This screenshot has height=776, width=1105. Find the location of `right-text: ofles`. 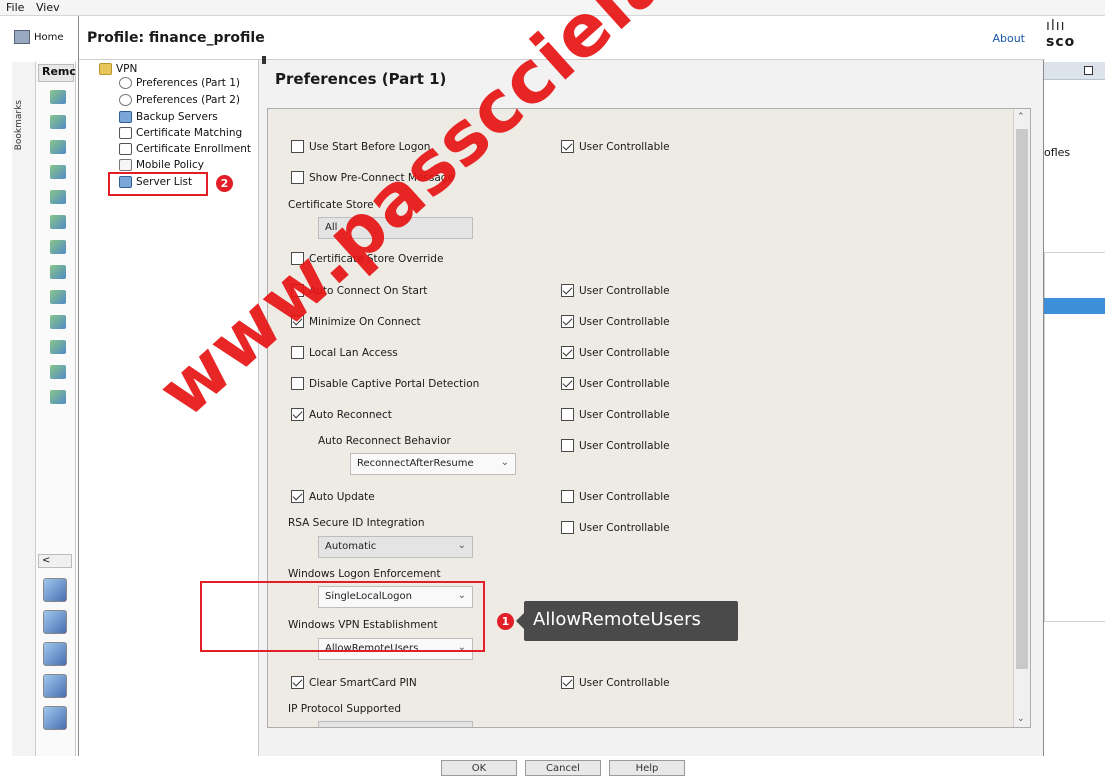

right-text: ofles is located at coordinates (1057, 152).